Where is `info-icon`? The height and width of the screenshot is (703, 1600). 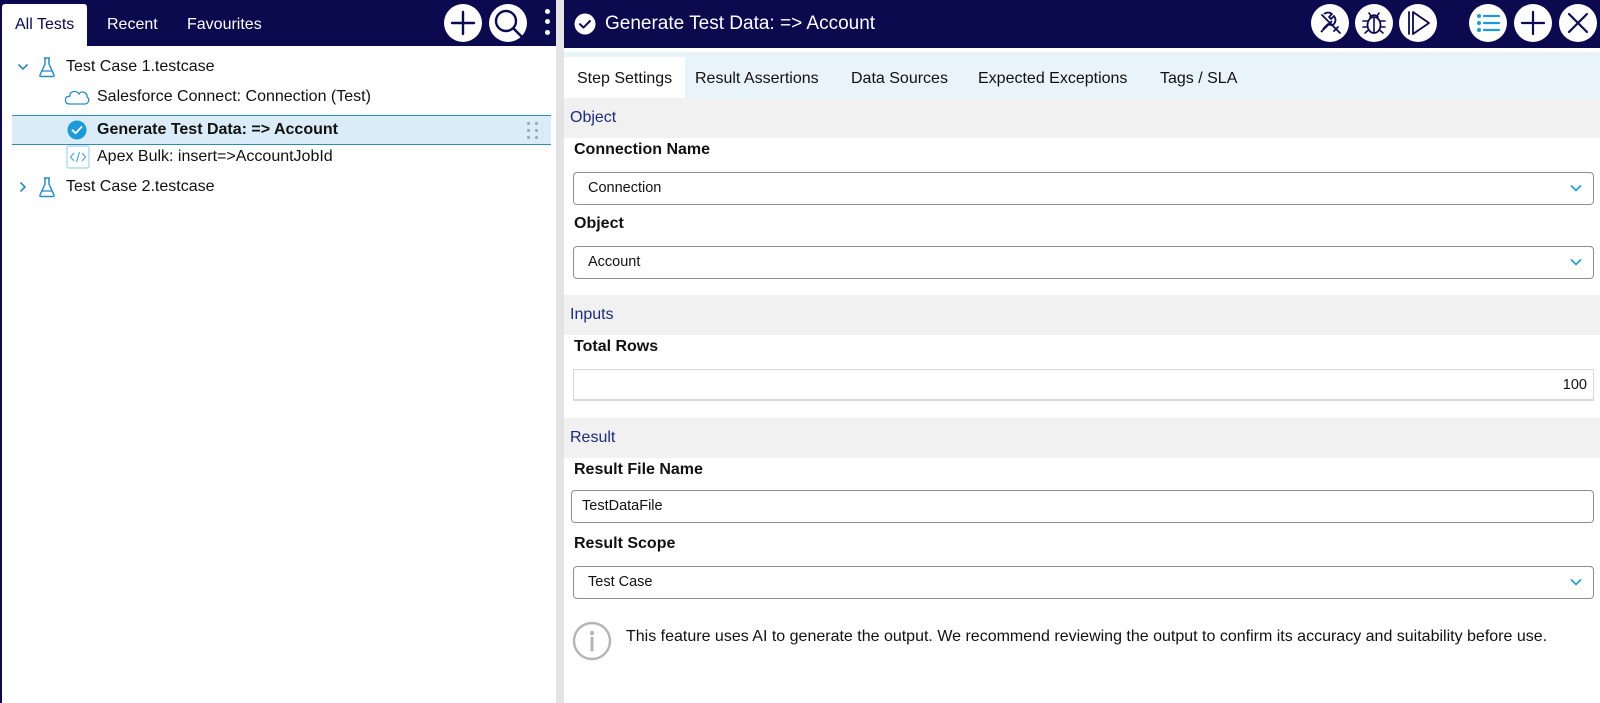
info-icon is located at coordinates (592, 641).